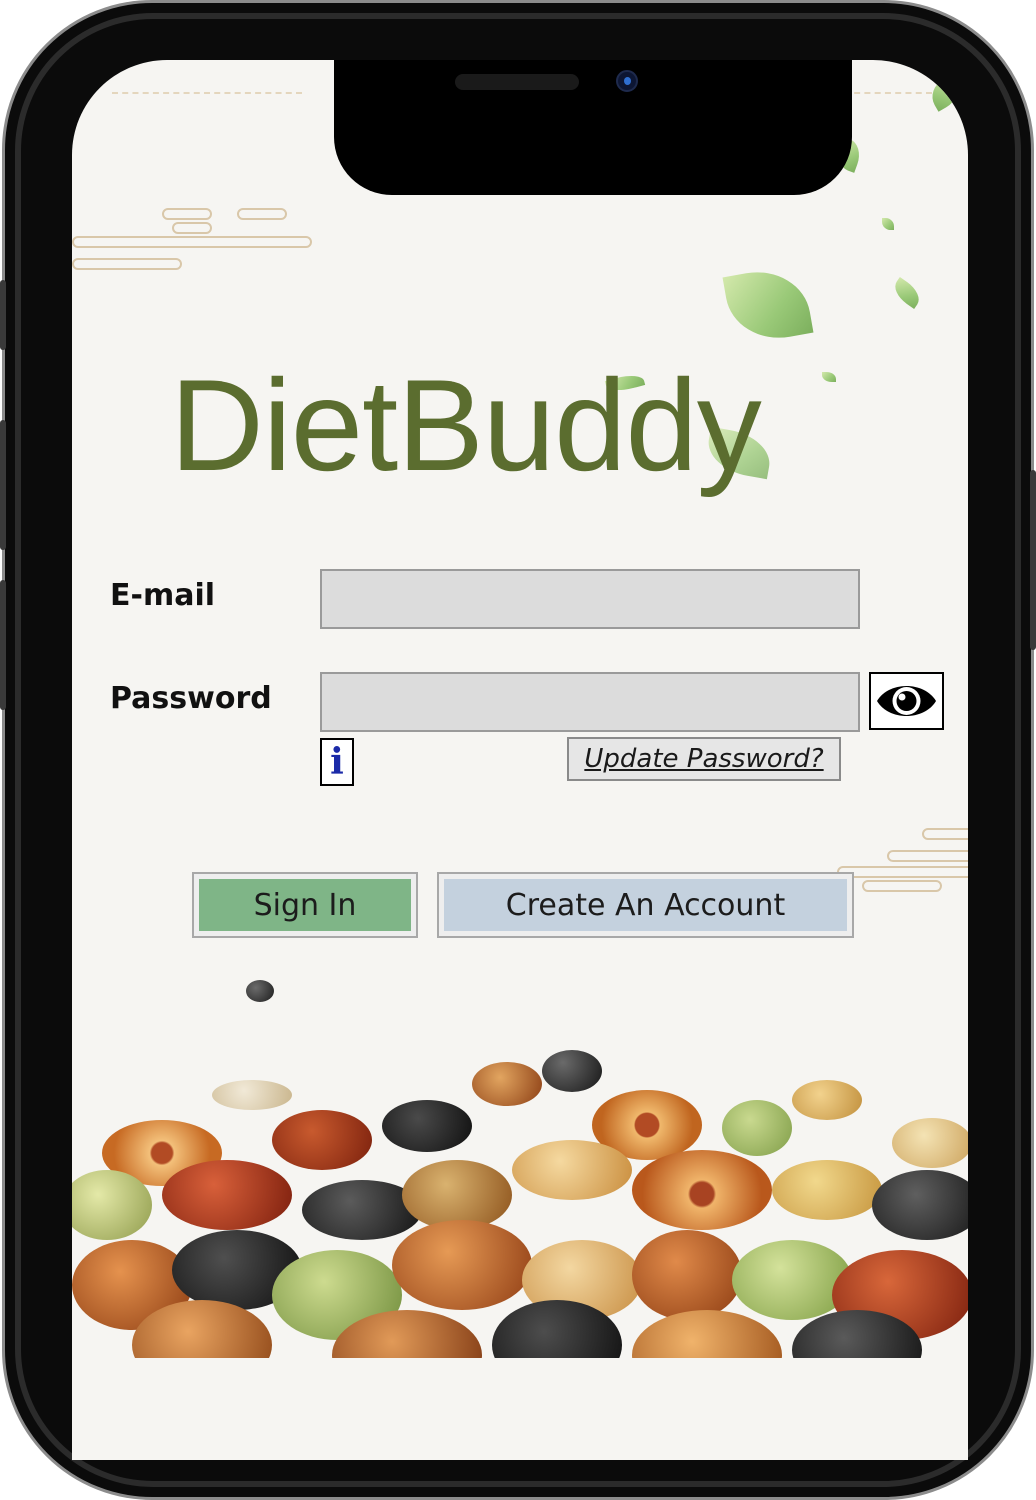  I want to click on show-password-button, so click(906, 701).